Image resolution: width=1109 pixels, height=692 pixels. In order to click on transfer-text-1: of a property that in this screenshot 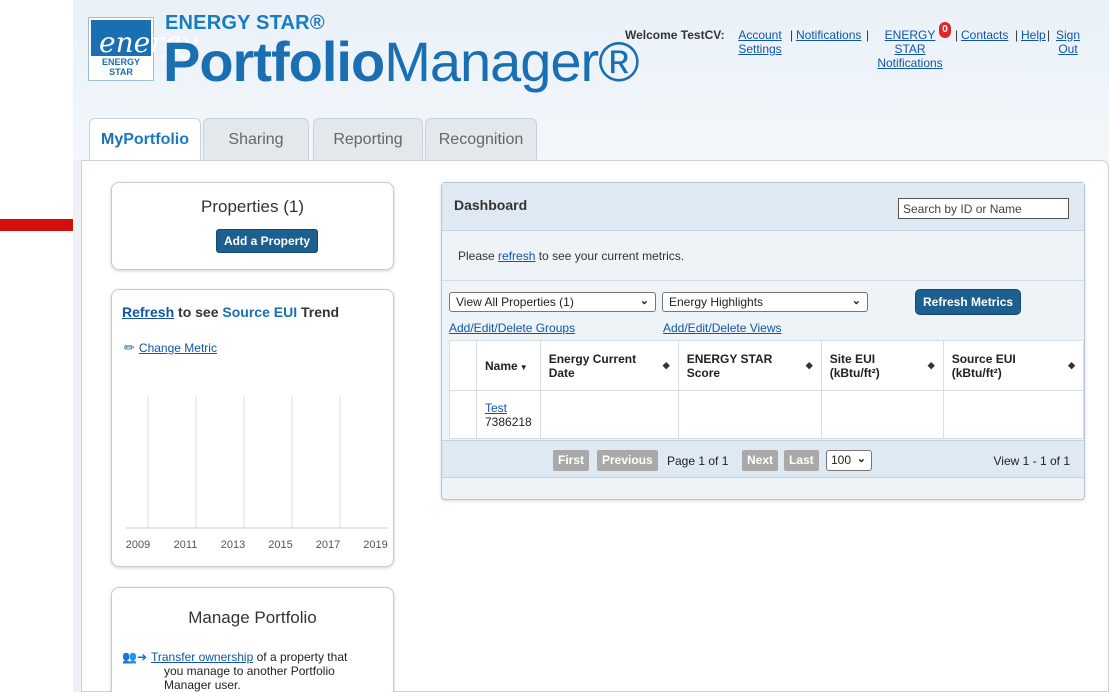, I will do `click(300, 657)`.